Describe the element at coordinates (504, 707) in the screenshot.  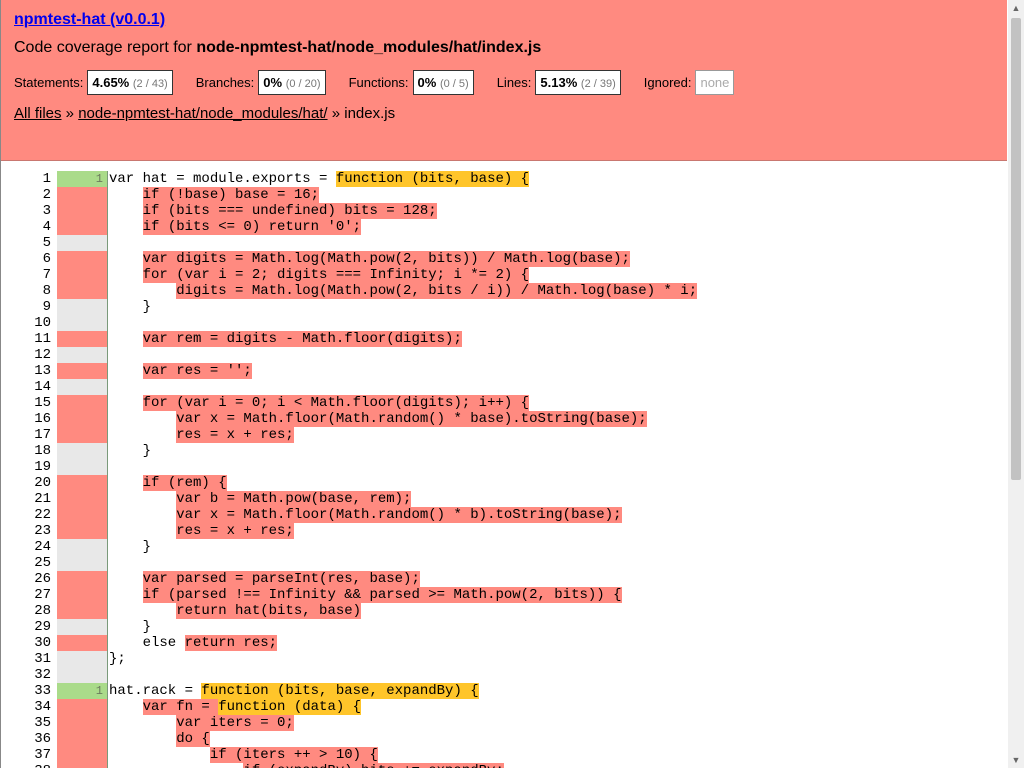
I see `code-line: 34 var fn = function (data) {` at that location.